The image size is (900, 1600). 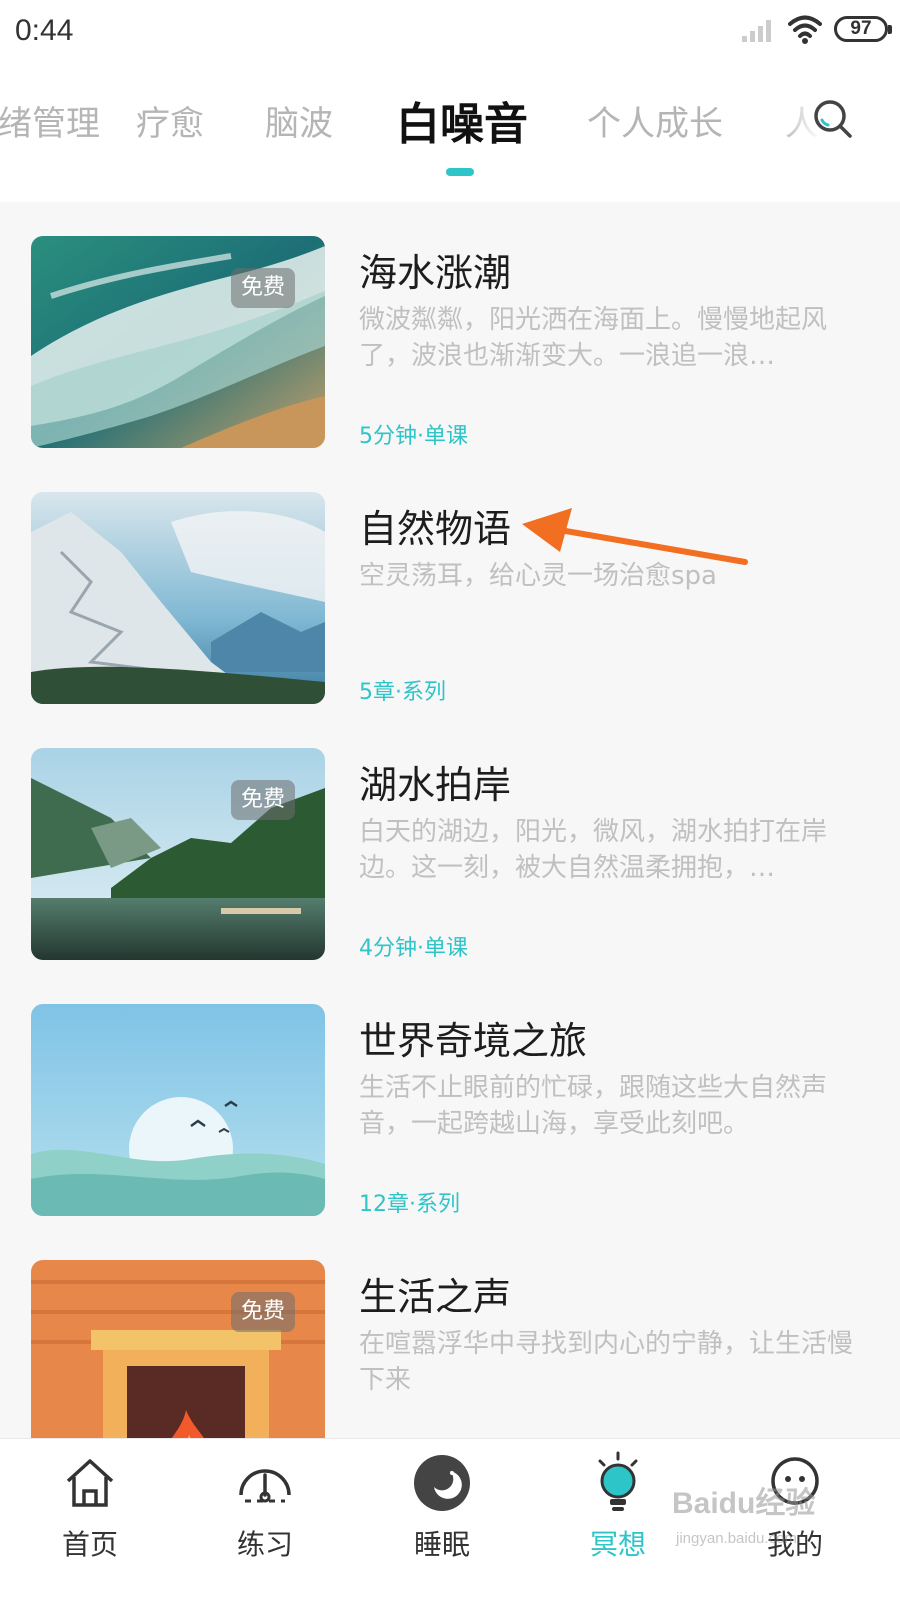 What do you see at coordinates (265, 1485) in the screenshot?
I see `gauge-icon` at bounding box center [265, 1485].